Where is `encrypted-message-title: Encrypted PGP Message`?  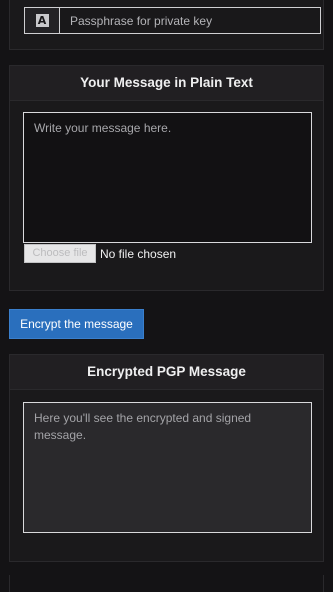 encrypted-message-title: Encrypted PGP Message is located at coordinates (166, 372).